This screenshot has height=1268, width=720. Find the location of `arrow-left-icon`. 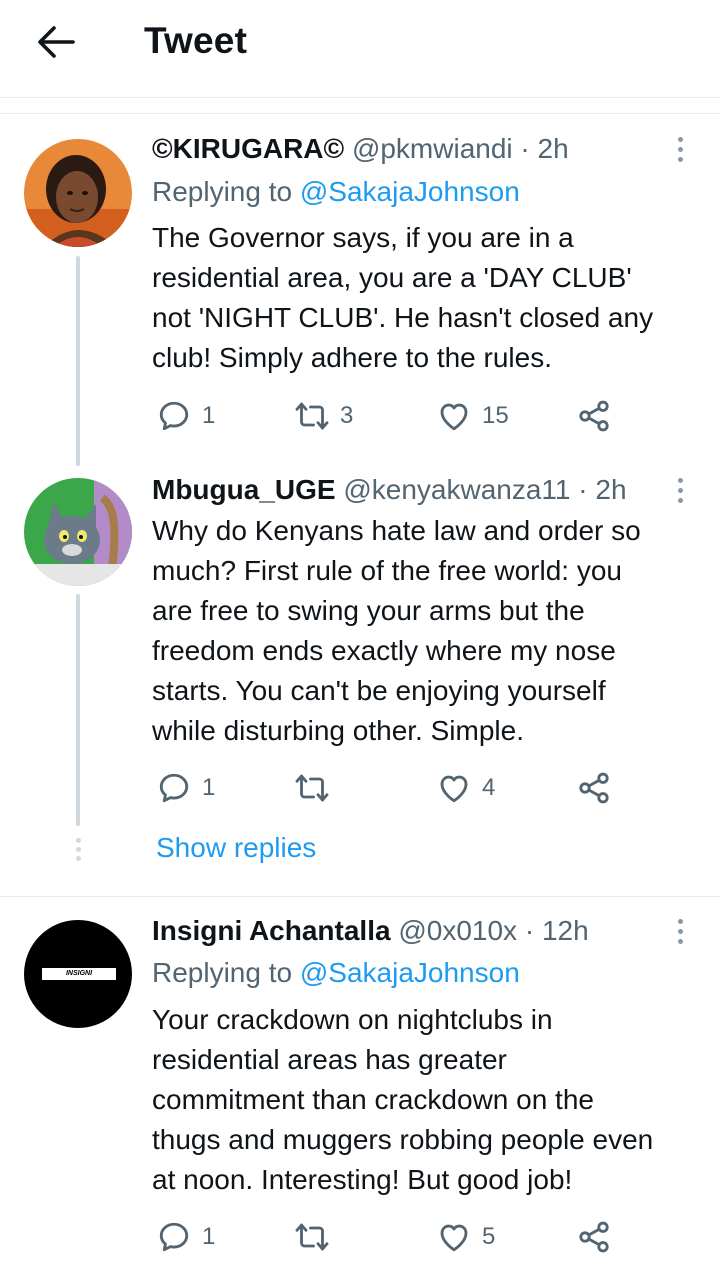

arrow-left-icon is located at coordinates (56, 42).